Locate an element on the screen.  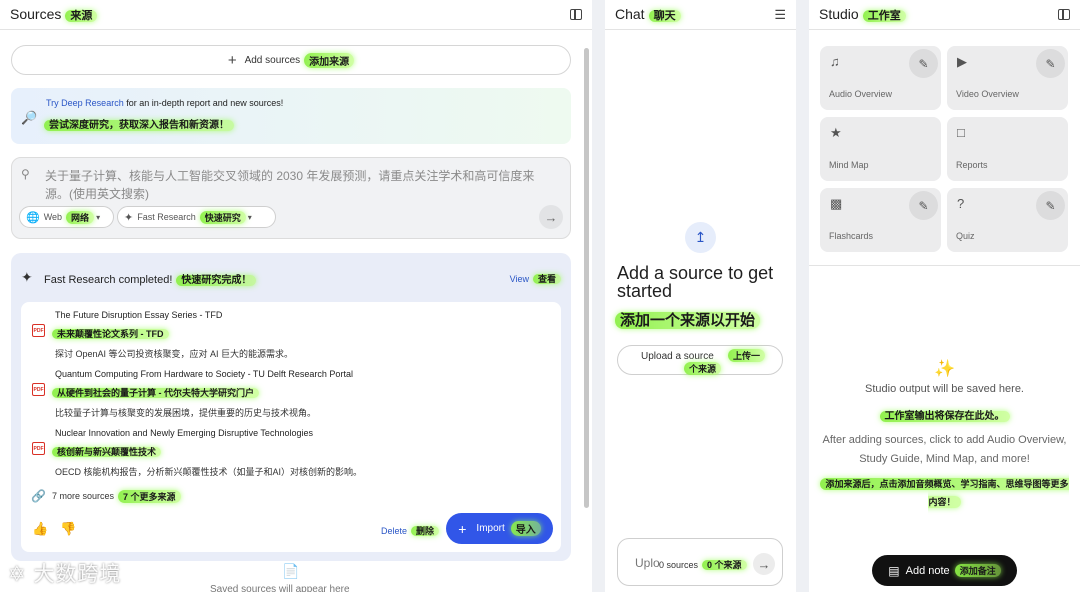
video-icon: ▶ is located at coordinates (962, 61).